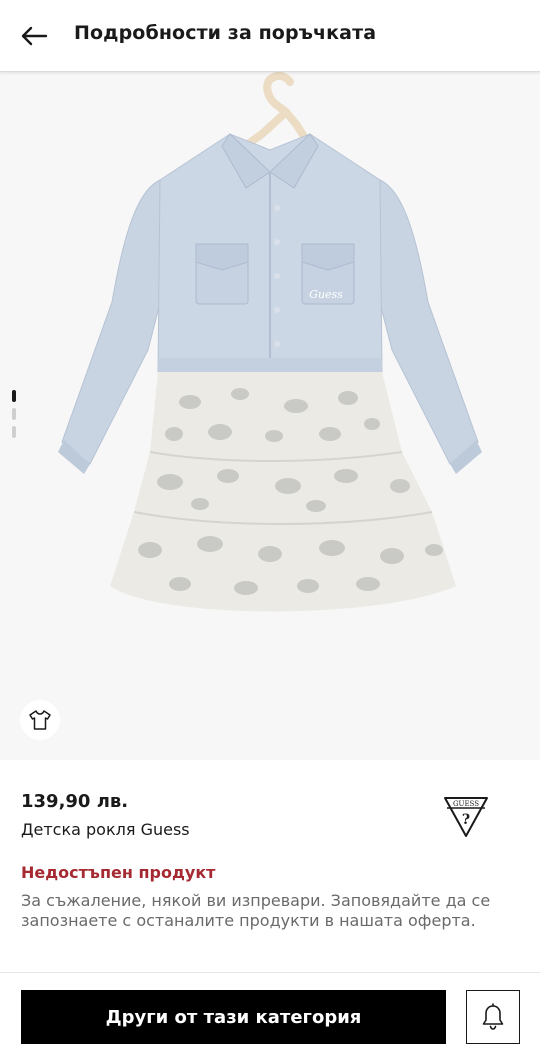 This screenshot has height=1060, width=540. I want to click on back-button, so click(34, 36).